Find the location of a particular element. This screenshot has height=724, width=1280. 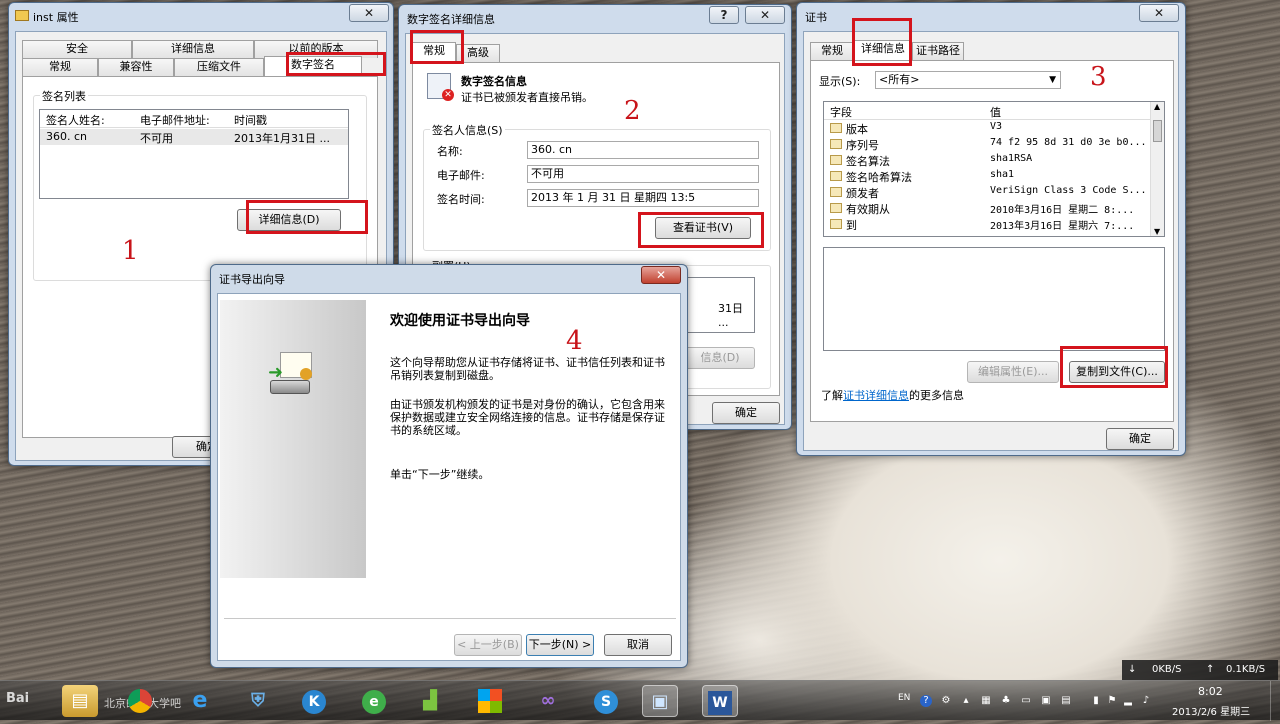

signature-details-ok-button: 确定 is located at coordinates (746, 413).